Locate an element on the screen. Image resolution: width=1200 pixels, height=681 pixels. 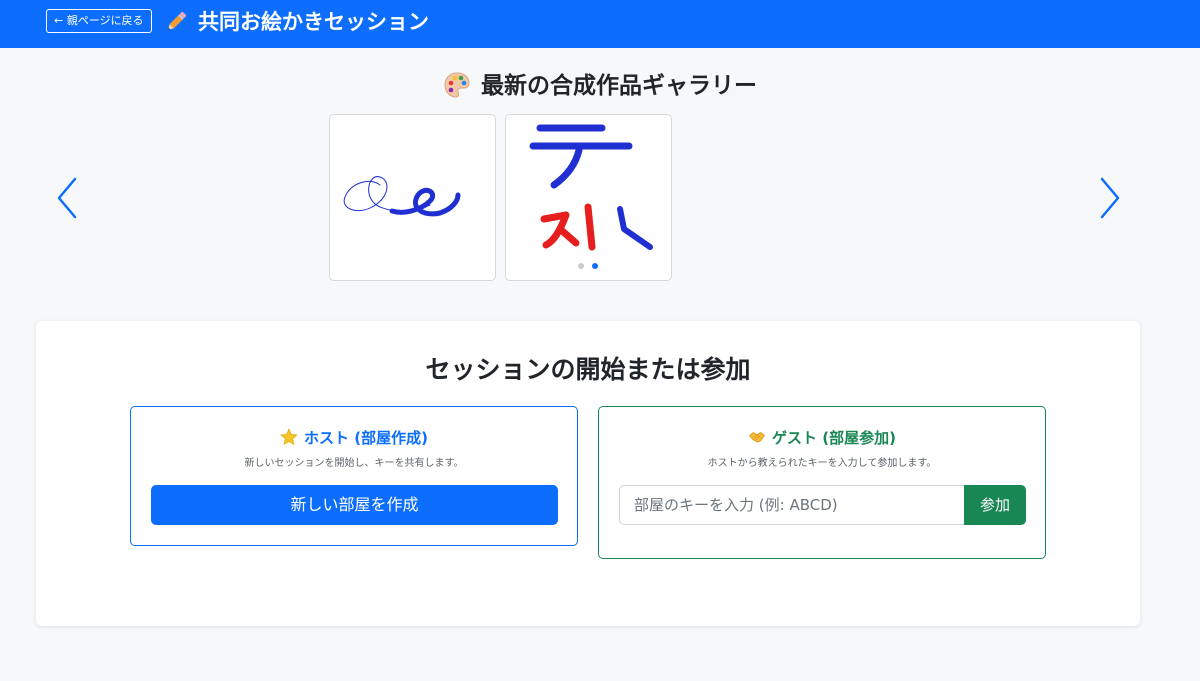
pencil-icon is located at coordinates (177, 20).